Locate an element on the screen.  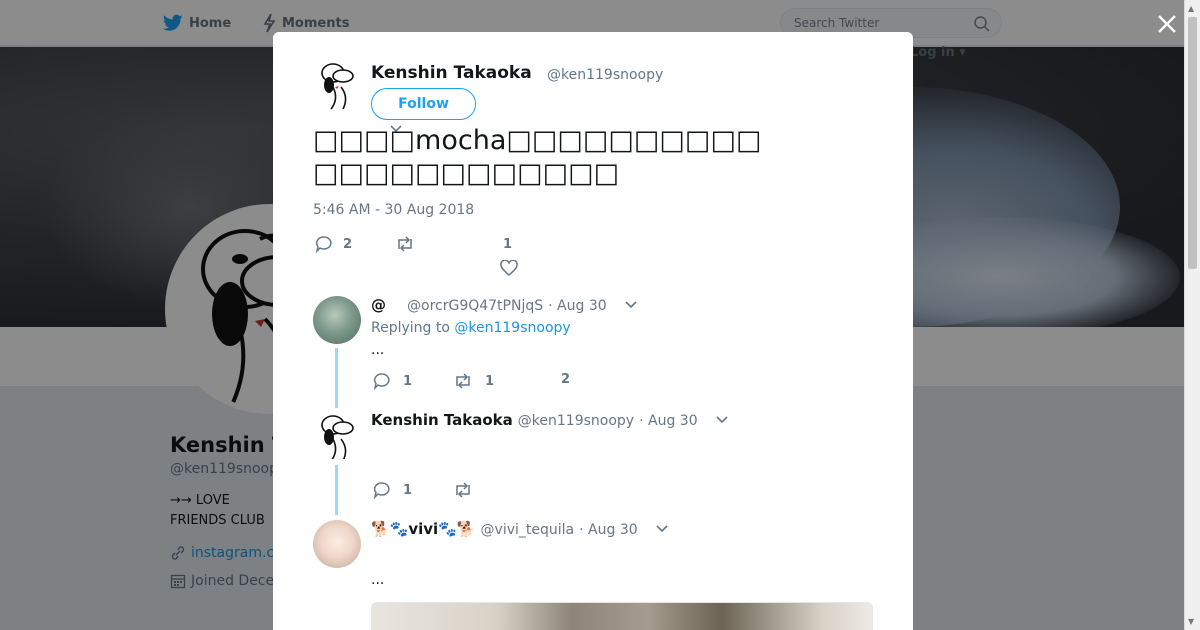
follow-button: Follow is located at coordinates (423, 104).